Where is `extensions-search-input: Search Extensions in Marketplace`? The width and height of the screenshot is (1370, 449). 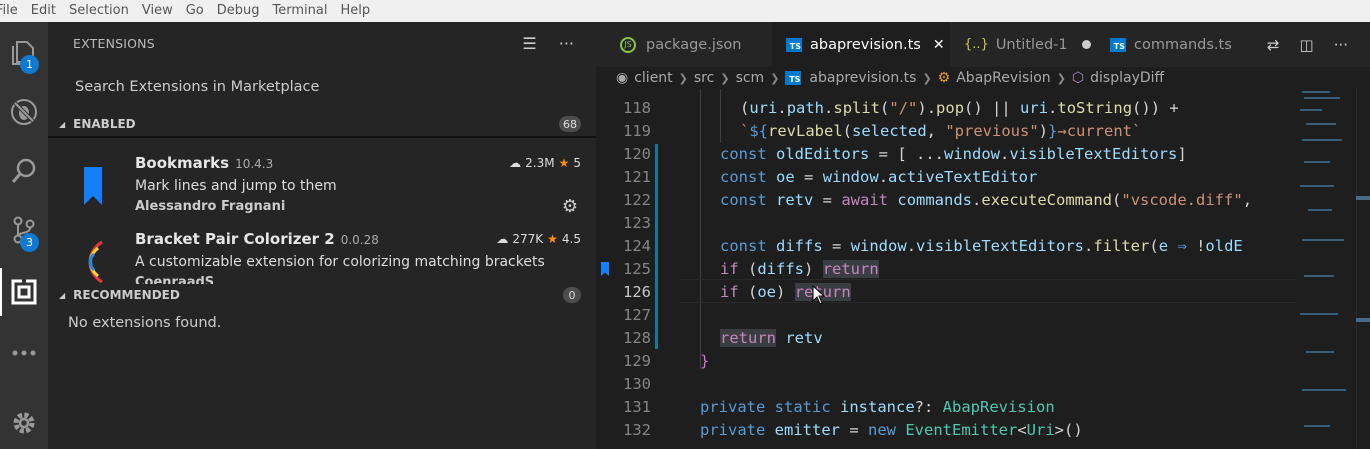
extensions-search-input: Search Extensions in Marketplace is located at coordinates (197, 87).